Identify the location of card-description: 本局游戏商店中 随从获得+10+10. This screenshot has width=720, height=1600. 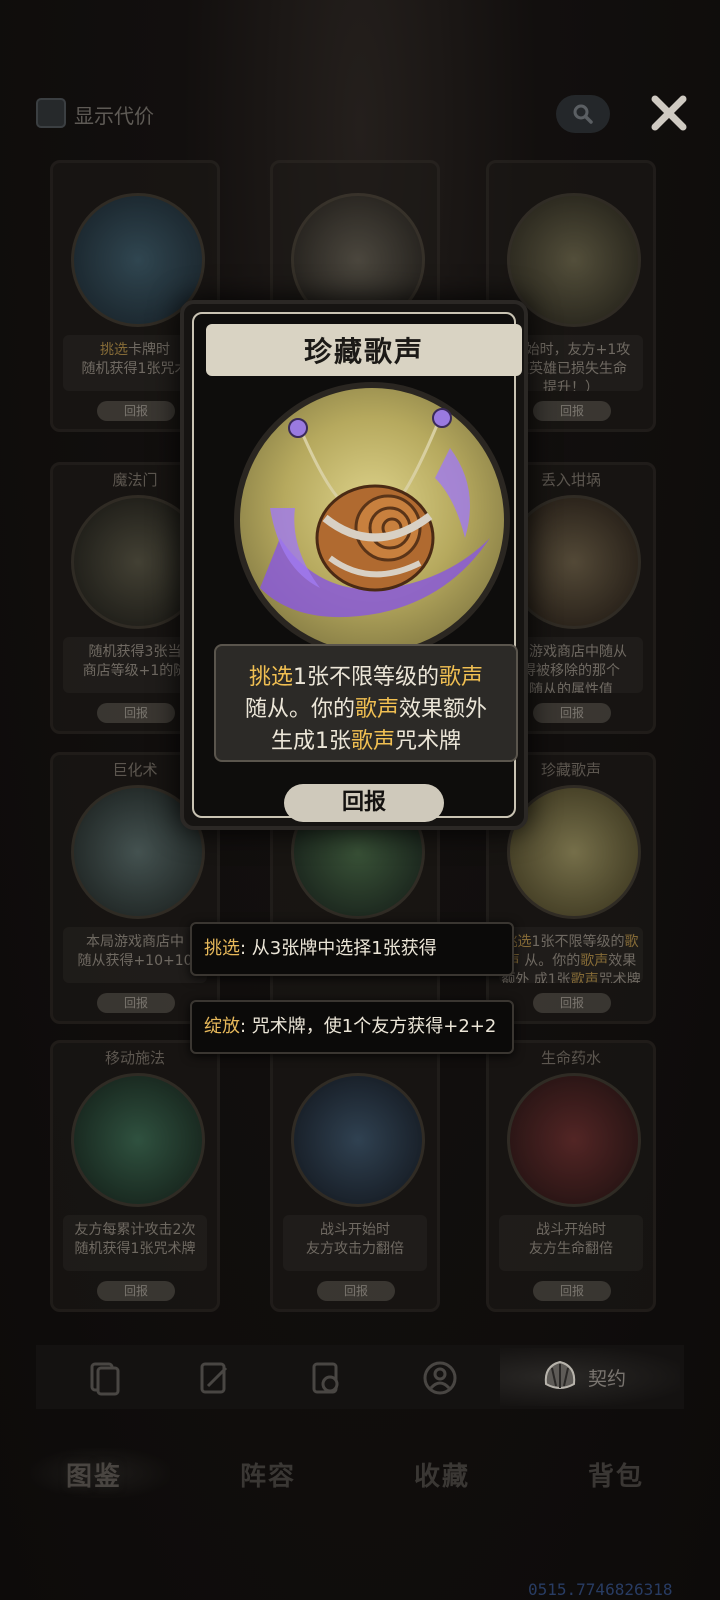
(135, 955).